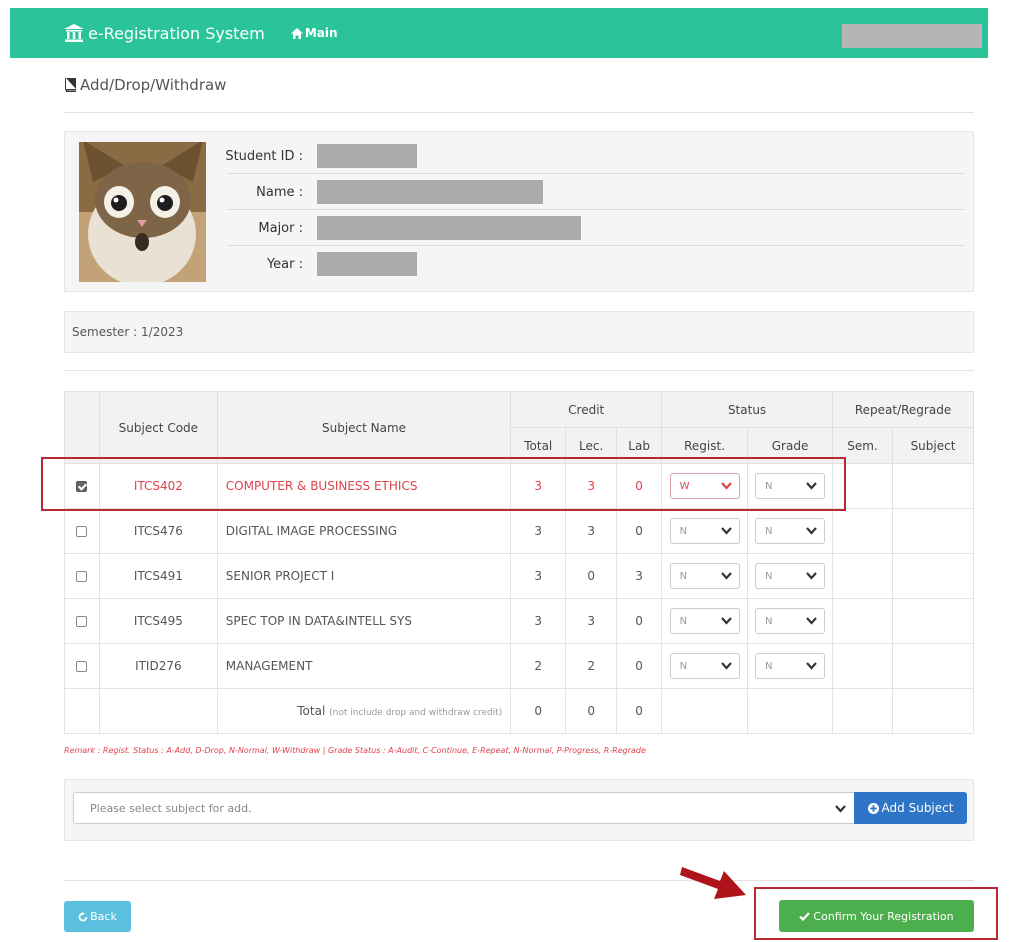 This screenshot has width=1016, height=942. Describe the element at coordinates (176, 33) in the screenshot. I see `brand-title: e-Registration System` at that location.